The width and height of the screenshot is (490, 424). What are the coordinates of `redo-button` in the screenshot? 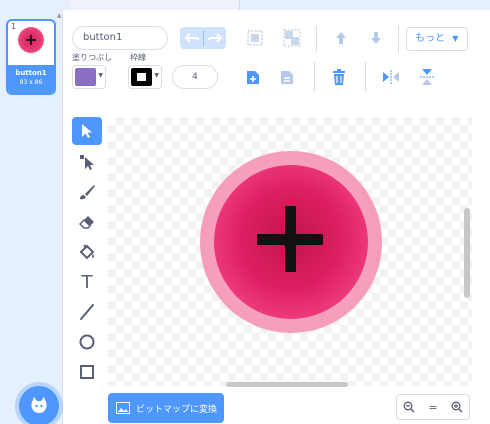 It's located at (215, 38).